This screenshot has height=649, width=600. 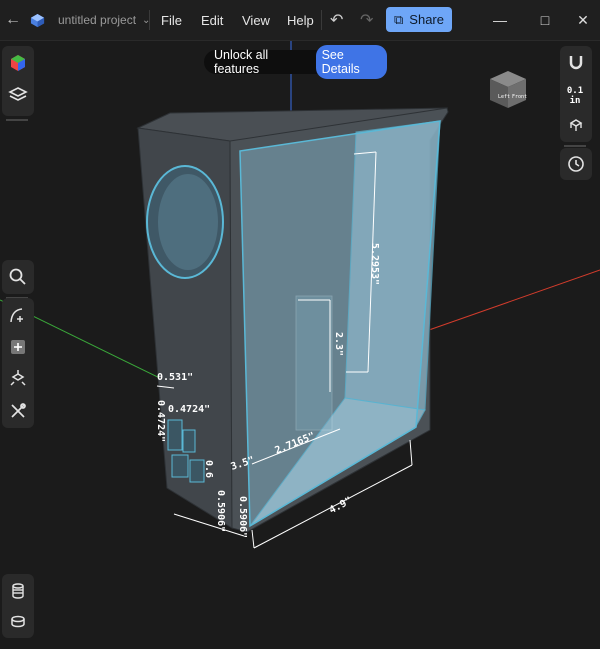 What do you see at coordinates (18, 363) in the screenshot?
I see `left-tools-toolbar` at bounding box center [18, 363].